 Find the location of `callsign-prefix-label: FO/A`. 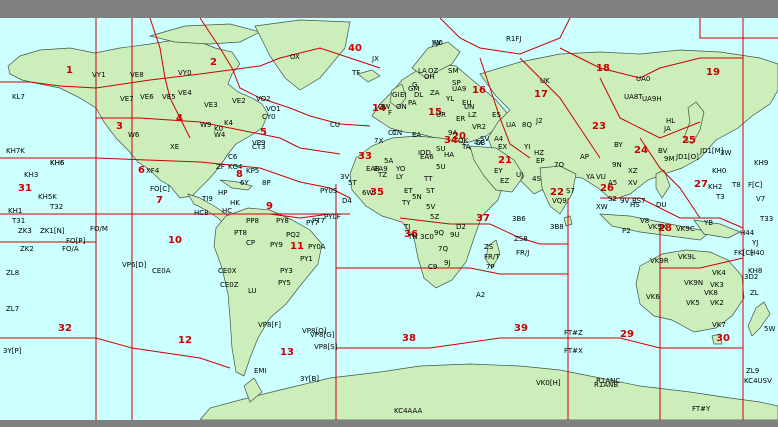

callsign-prefix-label: FO/A is located at coordinates (70, 249).